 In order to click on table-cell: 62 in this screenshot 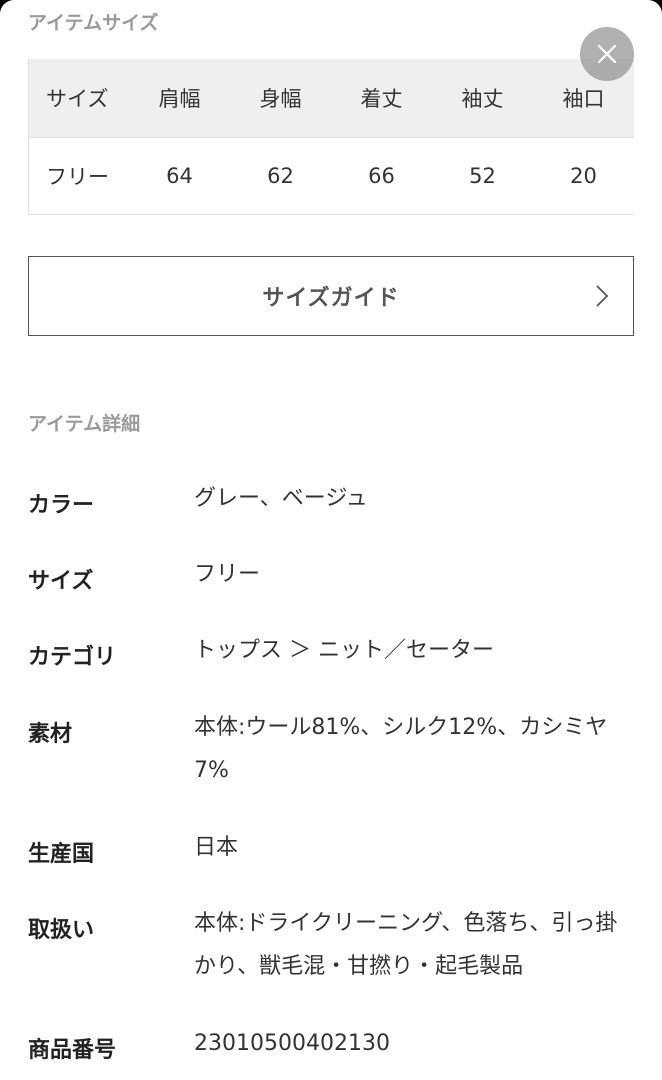, I will do `click(280, 176)`.